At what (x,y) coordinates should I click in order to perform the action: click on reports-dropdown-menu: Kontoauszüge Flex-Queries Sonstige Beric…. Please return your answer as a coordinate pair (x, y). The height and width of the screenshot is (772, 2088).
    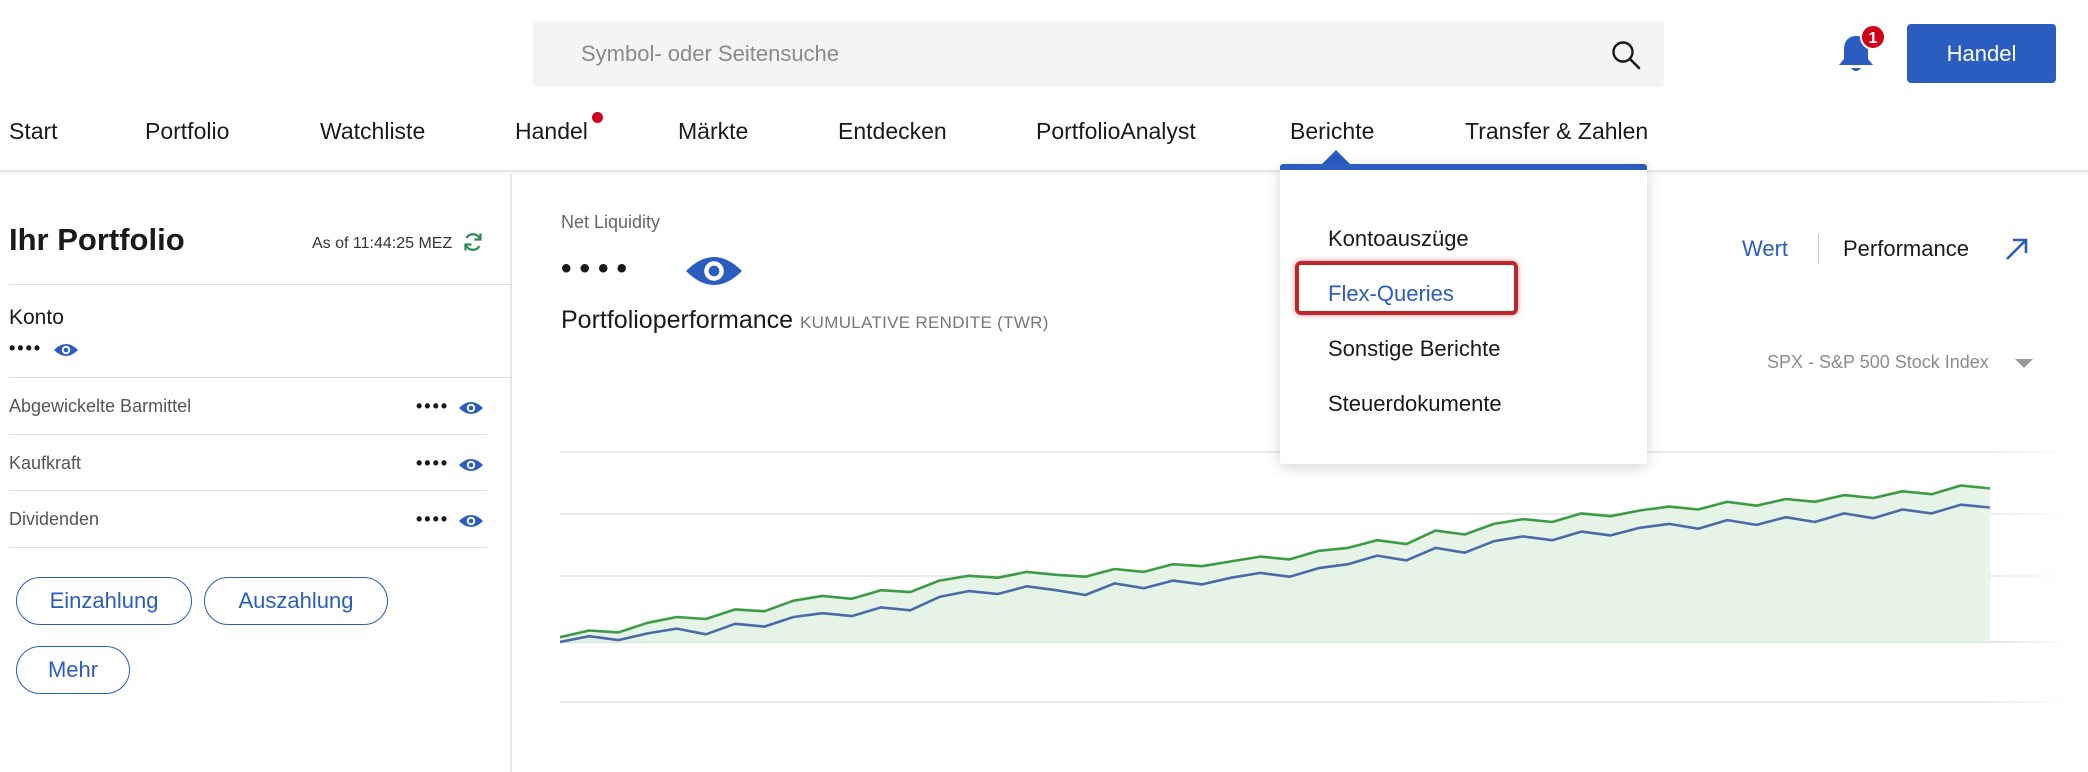
    Looking at the image, I should click on (1463, 314).